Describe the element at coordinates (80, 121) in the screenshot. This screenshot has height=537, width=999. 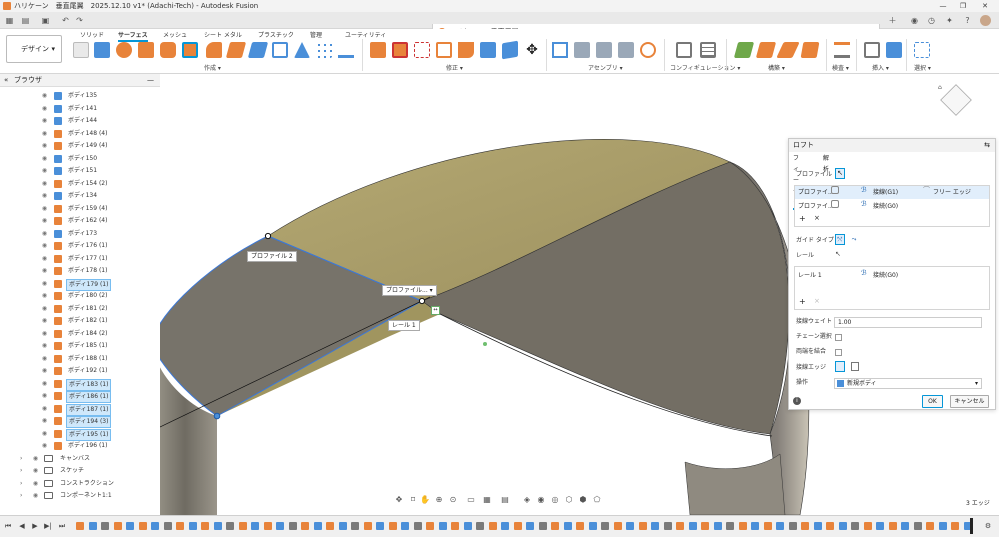
I see `browser-body-row: ◉ ボディ144` at that location.